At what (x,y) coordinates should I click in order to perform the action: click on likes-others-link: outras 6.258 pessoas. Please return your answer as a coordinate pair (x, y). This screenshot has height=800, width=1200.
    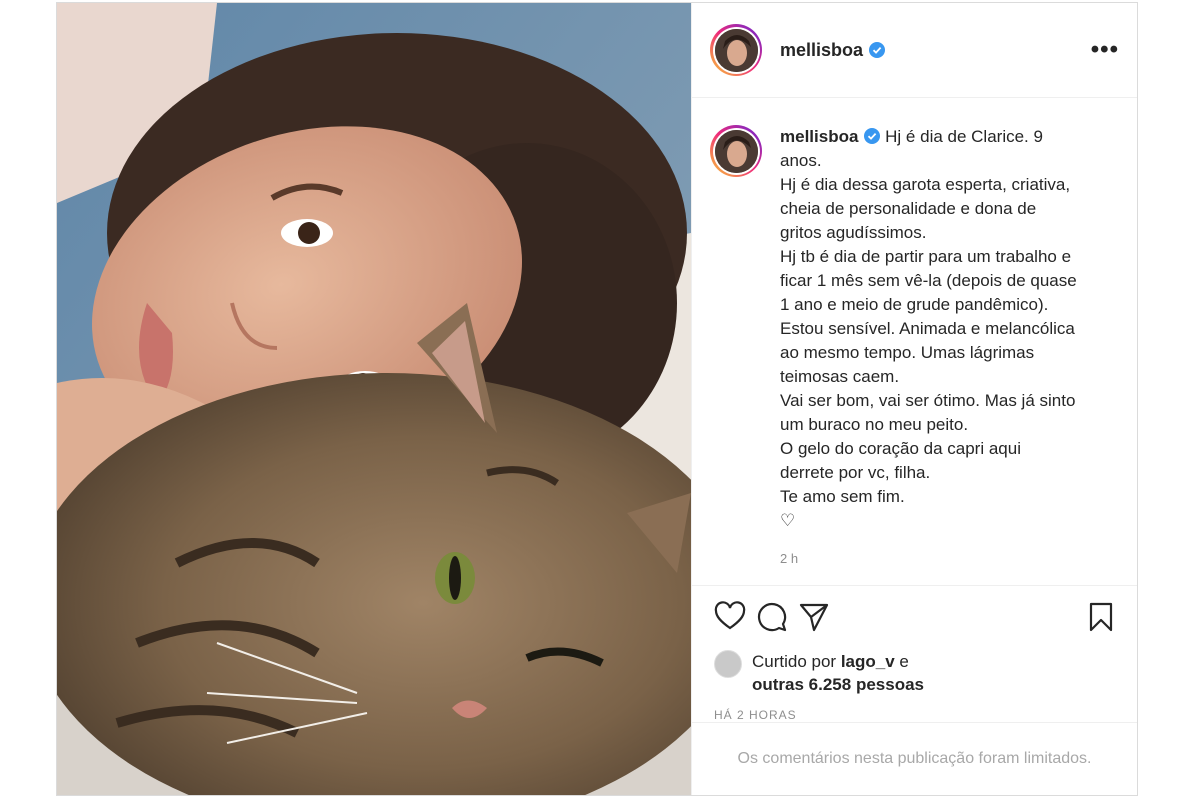
    Looking at the image, I should click on (838, 684).